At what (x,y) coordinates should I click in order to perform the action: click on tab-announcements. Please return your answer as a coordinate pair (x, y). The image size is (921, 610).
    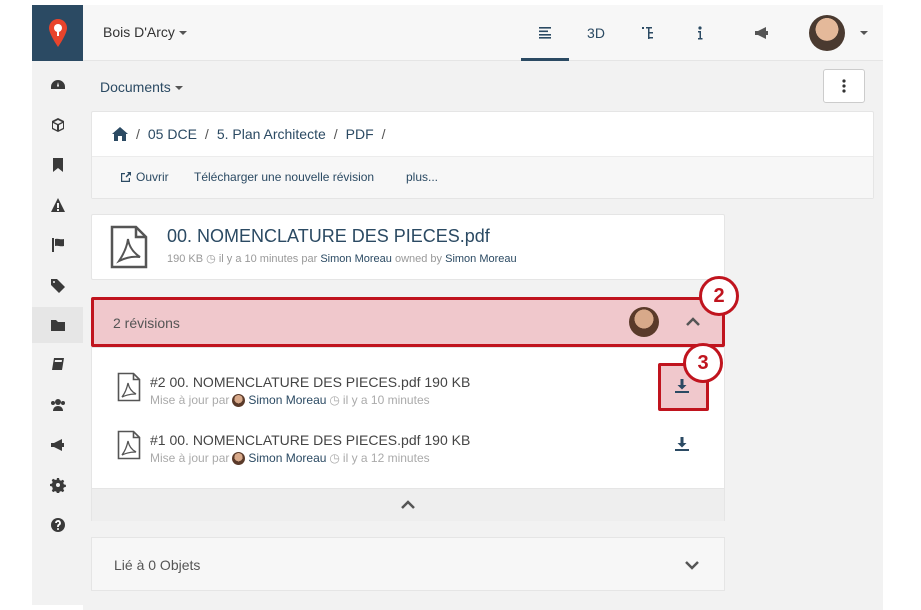
    Looking at the image, I should click on (762, 33).